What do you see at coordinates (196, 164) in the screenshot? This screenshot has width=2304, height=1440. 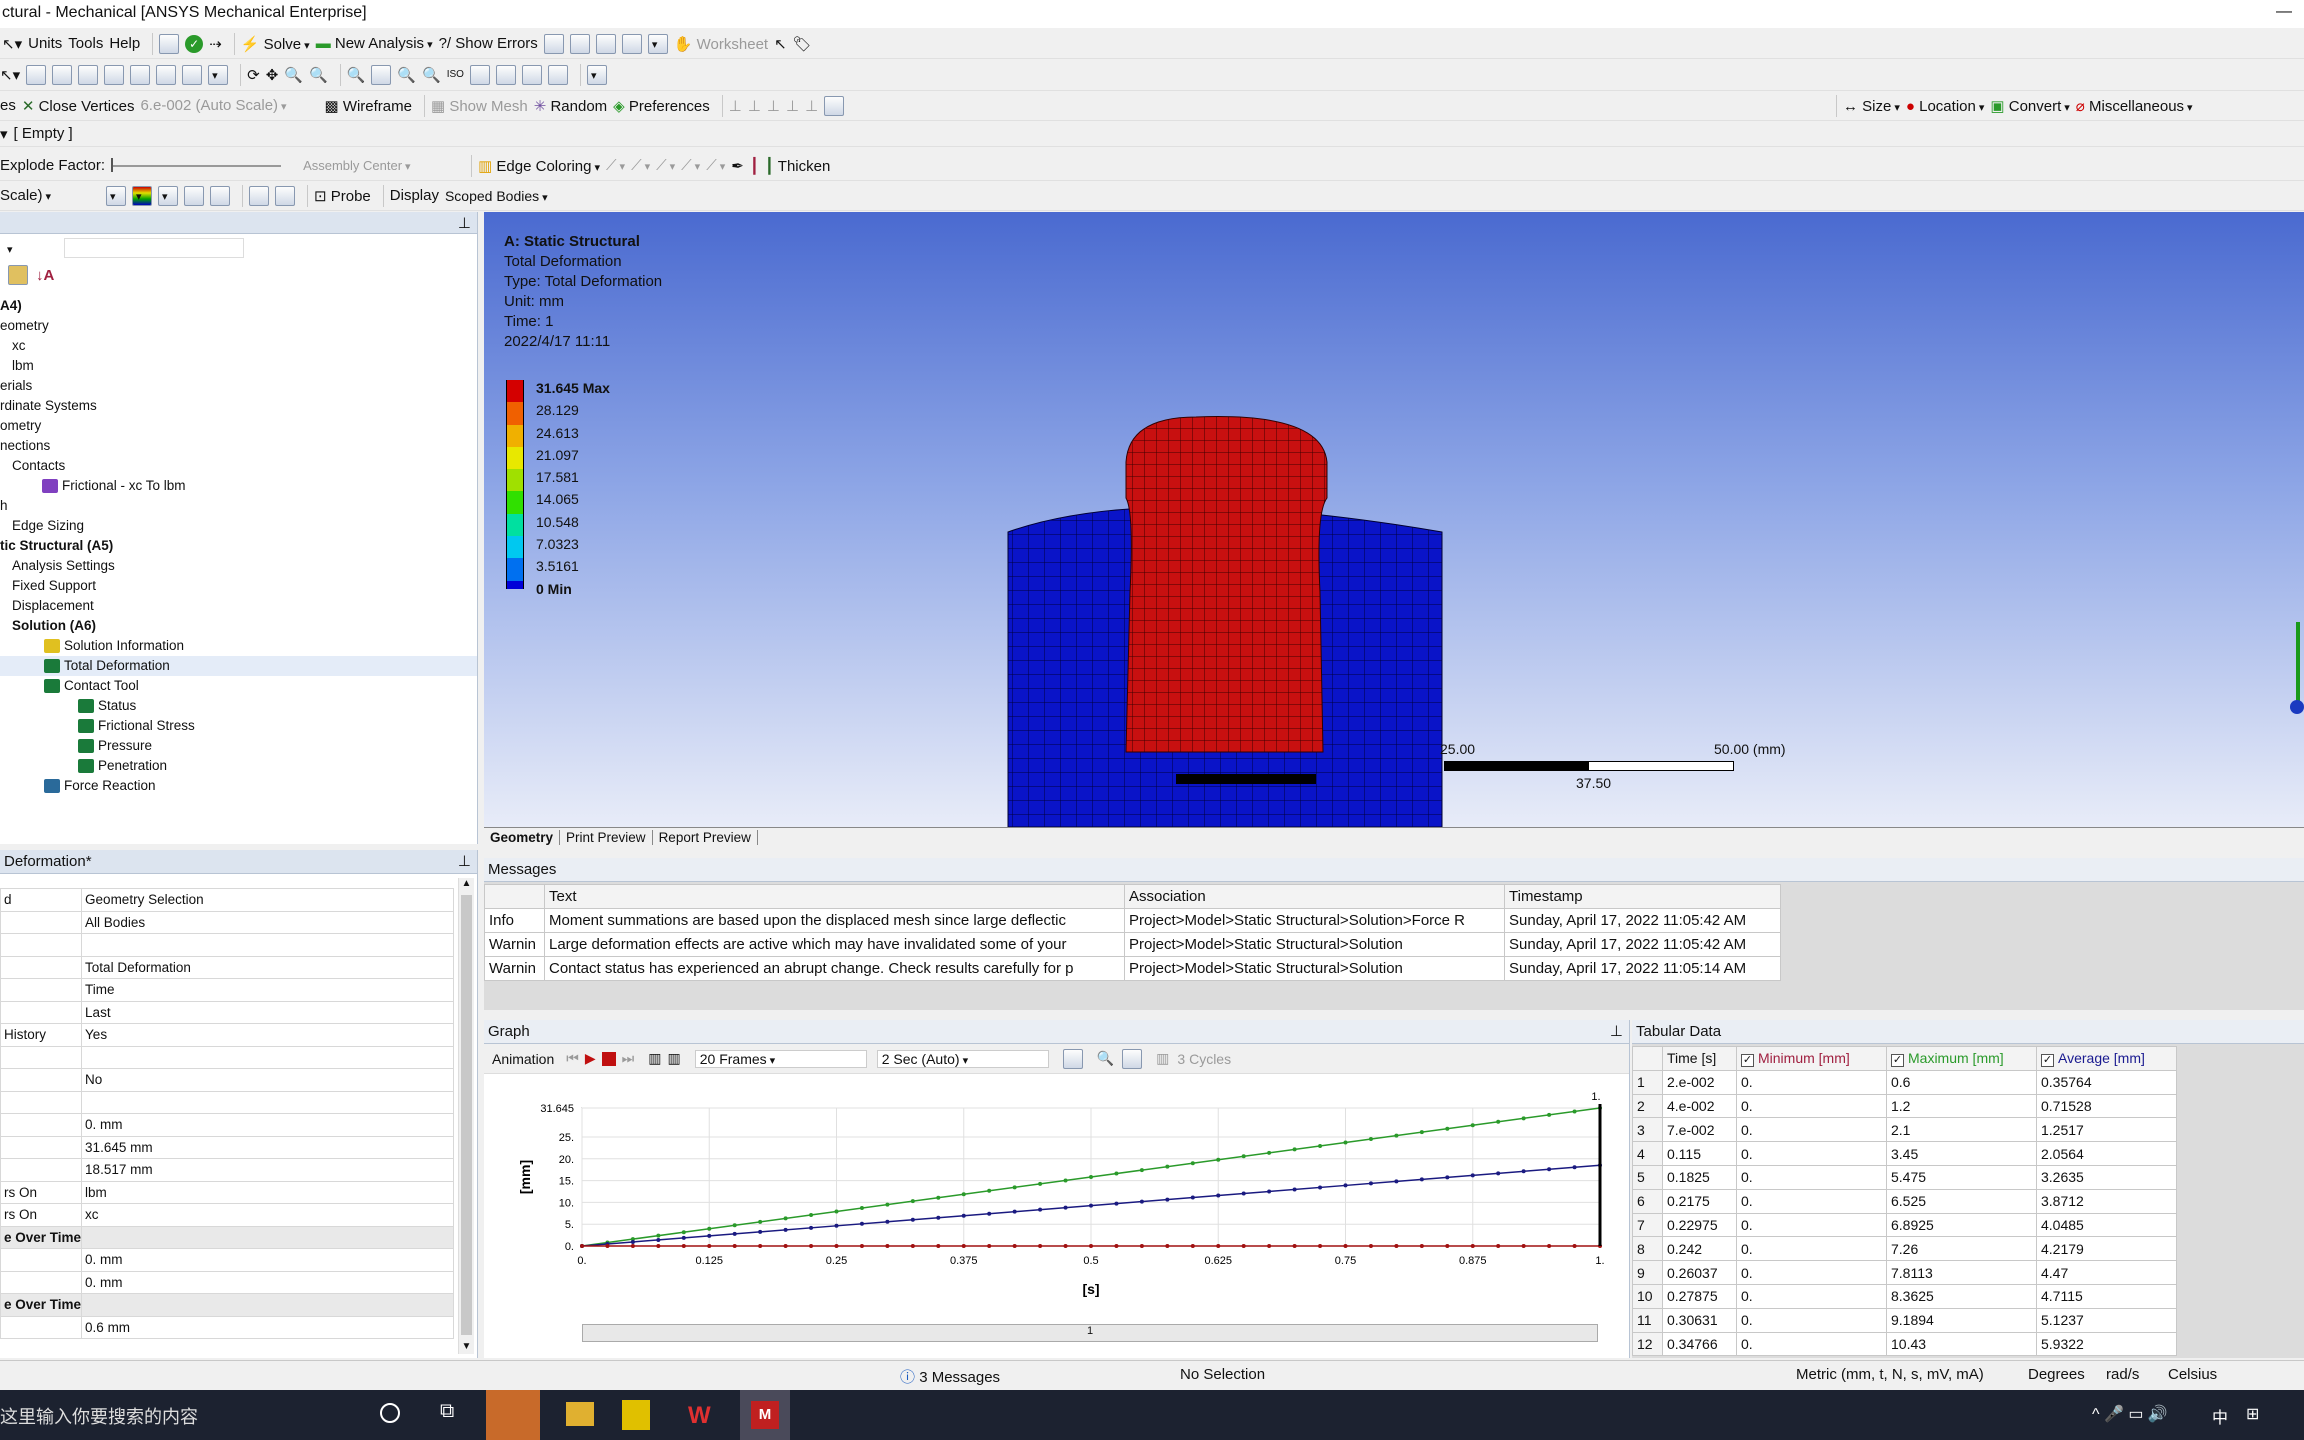 I see `explode-slider` at bounding box center [196, 164].